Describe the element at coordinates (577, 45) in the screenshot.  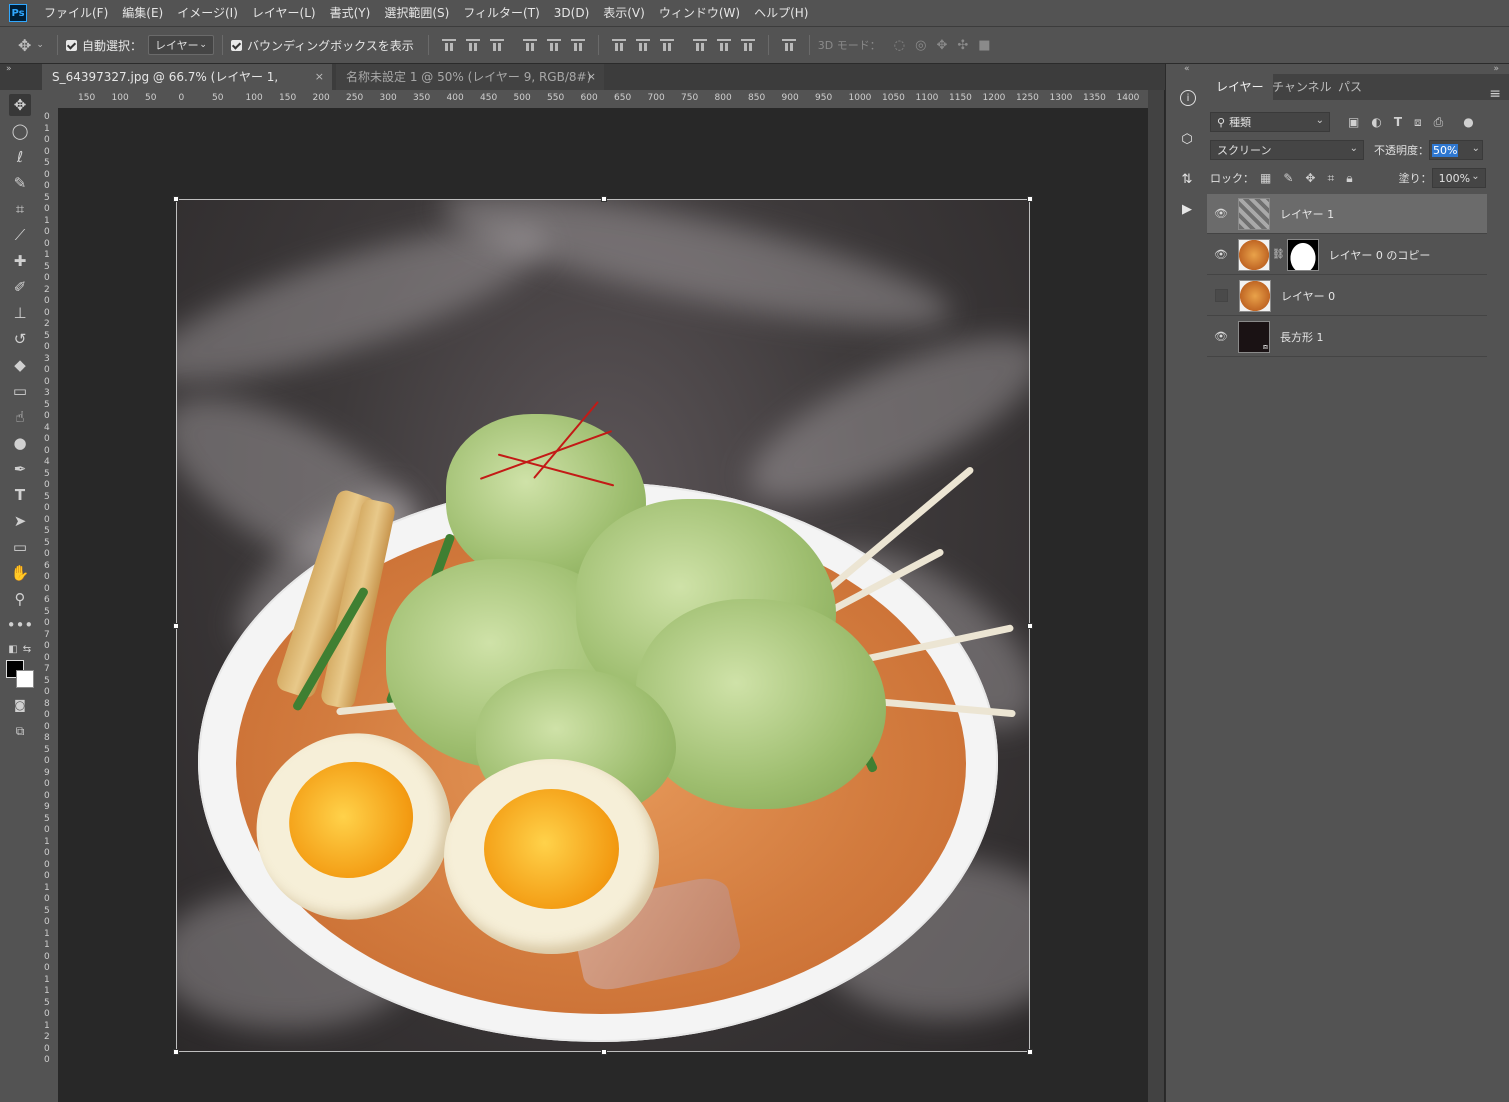
I see `align-right-icon` at that location.